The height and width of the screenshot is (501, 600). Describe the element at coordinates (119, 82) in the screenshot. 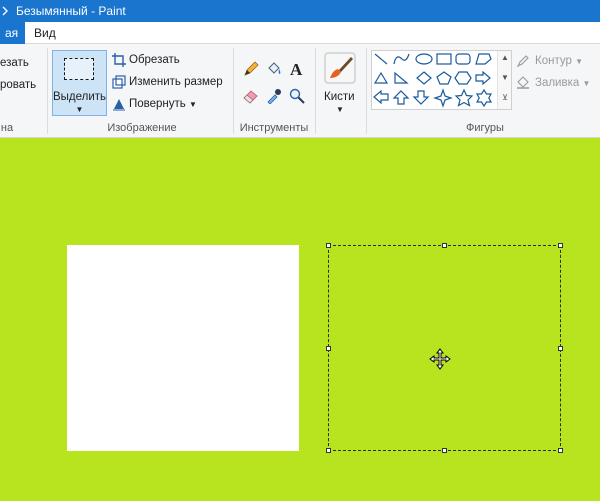

I see `resize-icon` at that location.